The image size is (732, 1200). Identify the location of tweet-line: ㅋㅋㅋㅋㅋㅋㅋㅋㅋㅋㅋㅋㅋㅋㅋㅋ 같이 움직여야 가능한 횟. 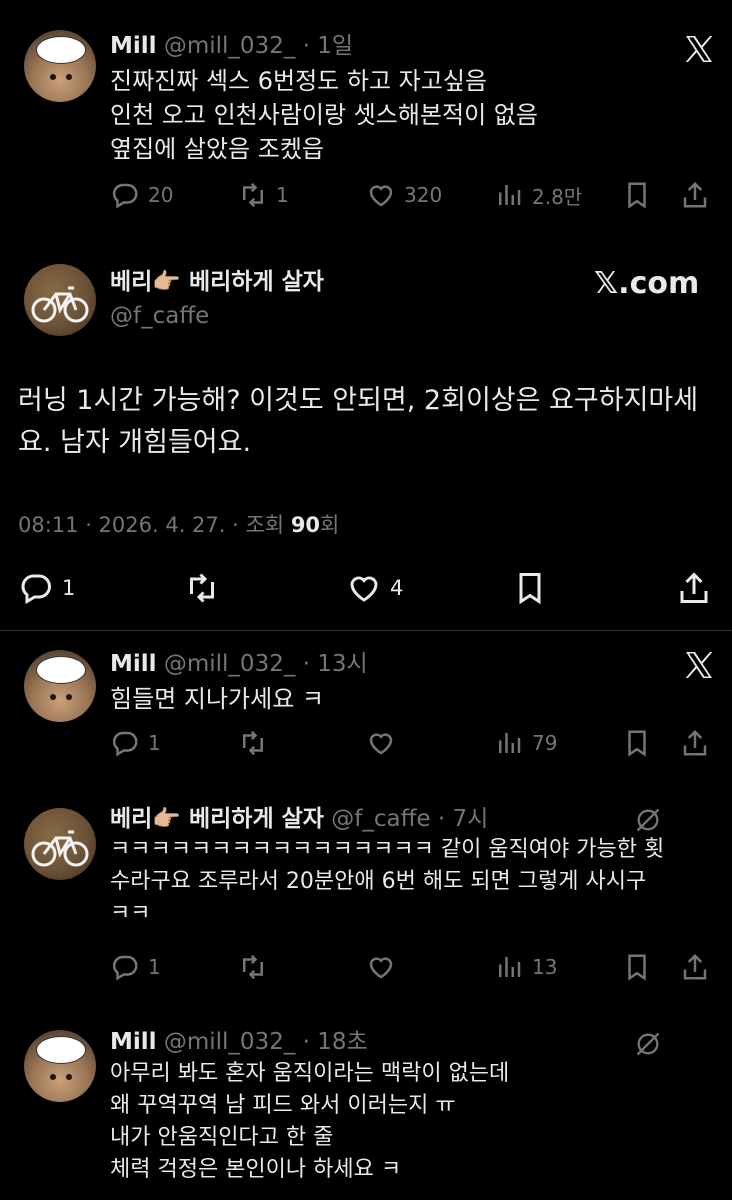
(387, 849).